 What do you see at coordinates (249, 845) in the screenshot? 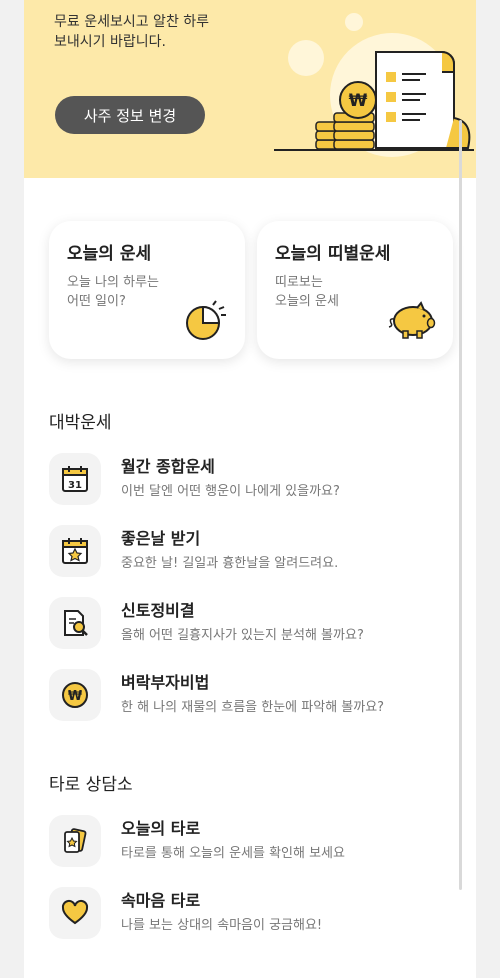
I see `list-item-today-tarot: 오늘의 타로 타로를 통해 오늘의 운세를 확인해 보세요` at bounding box center [249, 845].